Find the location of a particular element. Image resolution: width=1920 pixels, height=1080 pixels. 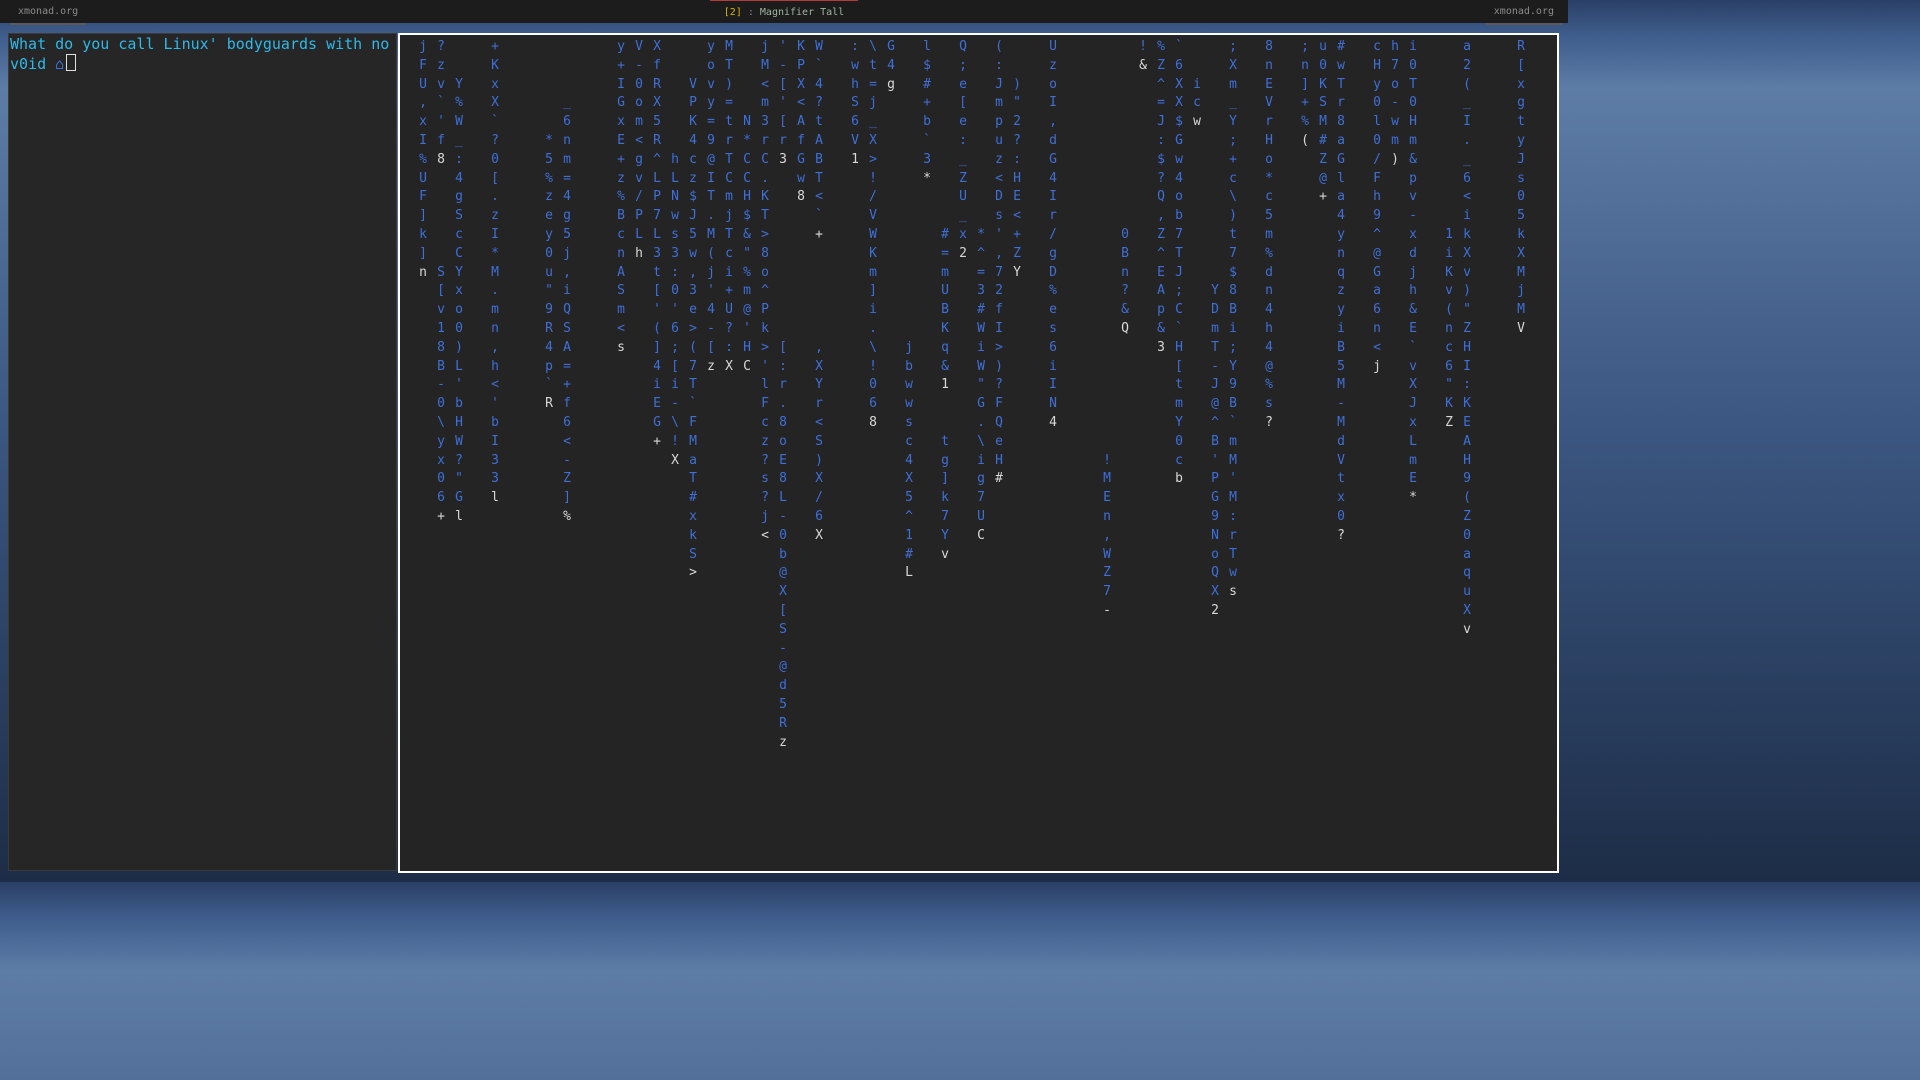

rain-char: _ is located at coordinates (963, 159).